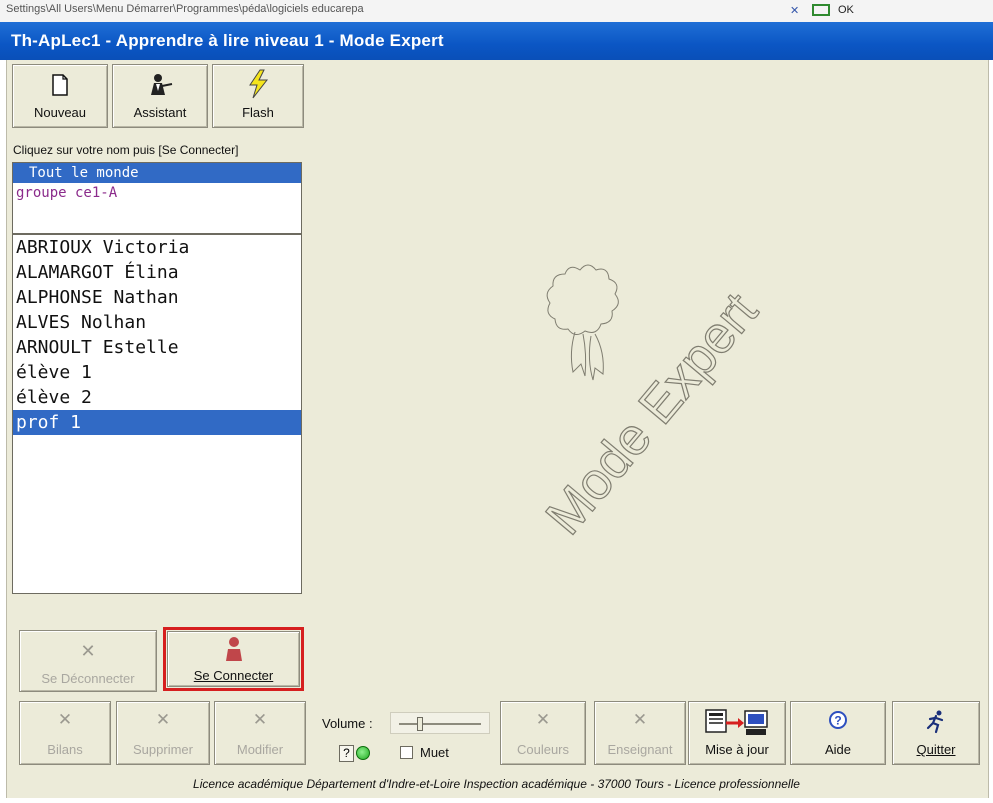  Describe the element at coordinates (640, 749) in the screenshot. I see `teacher-button-label: Enseignant` at that location.